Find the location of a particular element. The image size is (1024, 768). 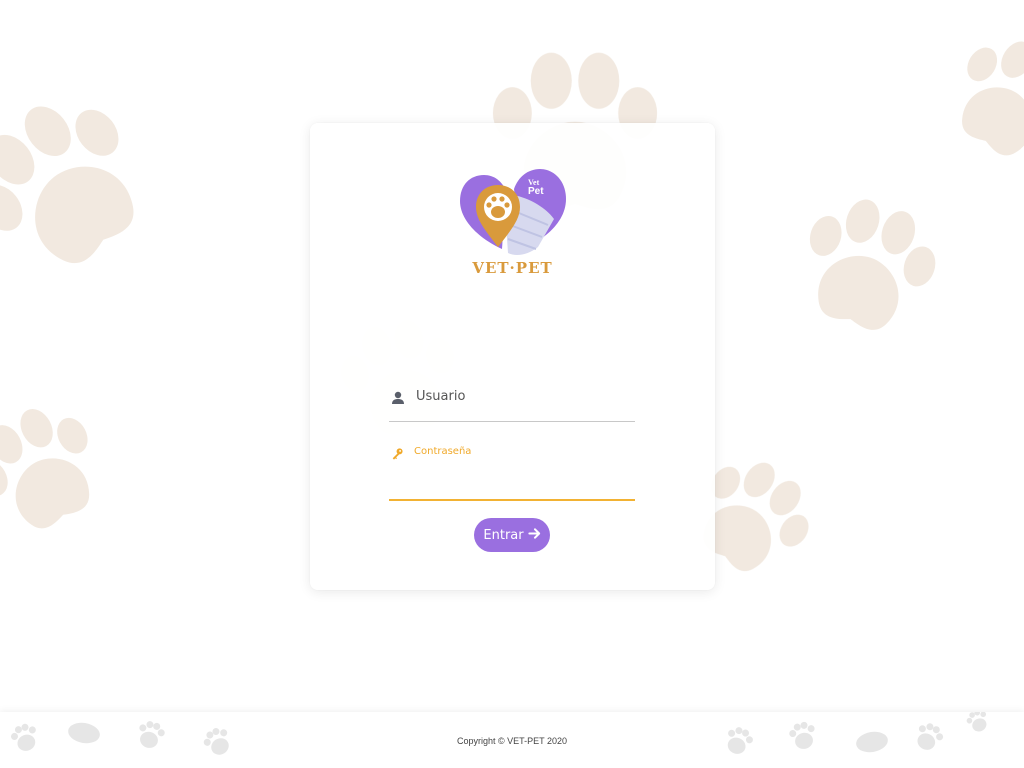

password-input is located at coordinates (512, 486).